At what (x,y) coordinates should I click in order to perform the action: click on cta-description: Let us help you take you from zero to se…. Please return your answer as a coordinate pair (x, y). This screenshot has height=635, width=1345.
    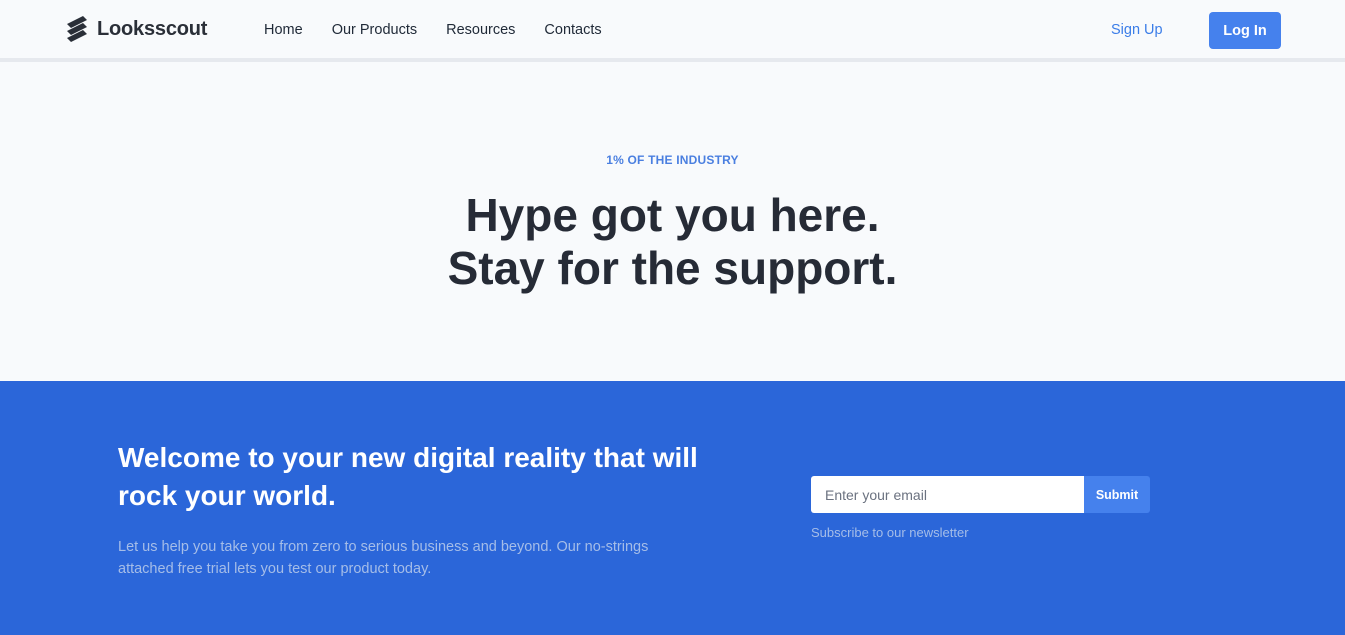
    Looking at the image, I should click on (383, 558).